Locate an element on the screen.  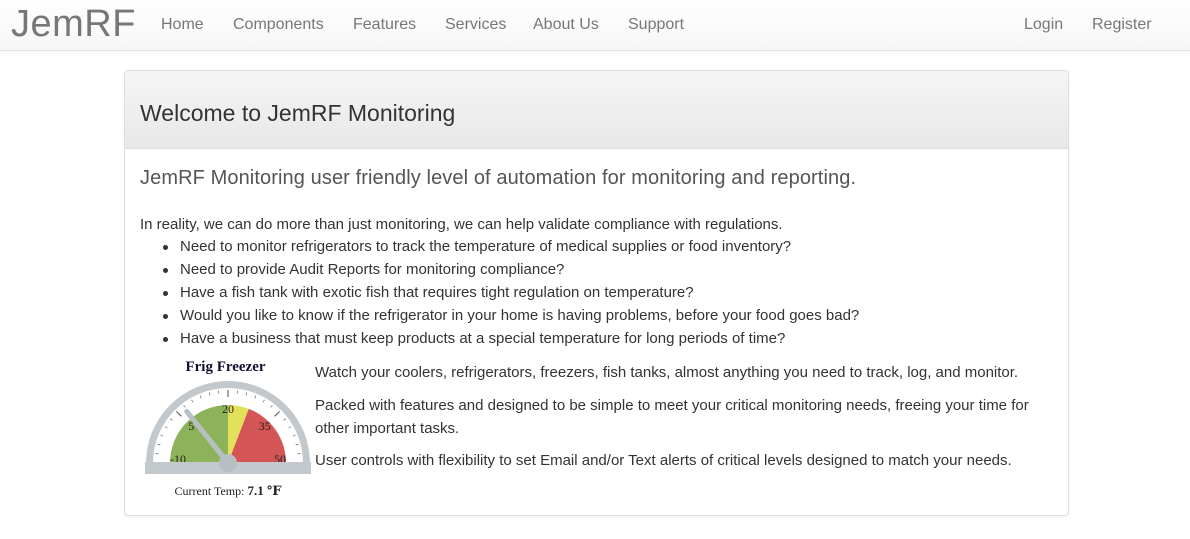
panel-heading: Welcome to JemRF Monitoring is located at coordinates (596, 110).